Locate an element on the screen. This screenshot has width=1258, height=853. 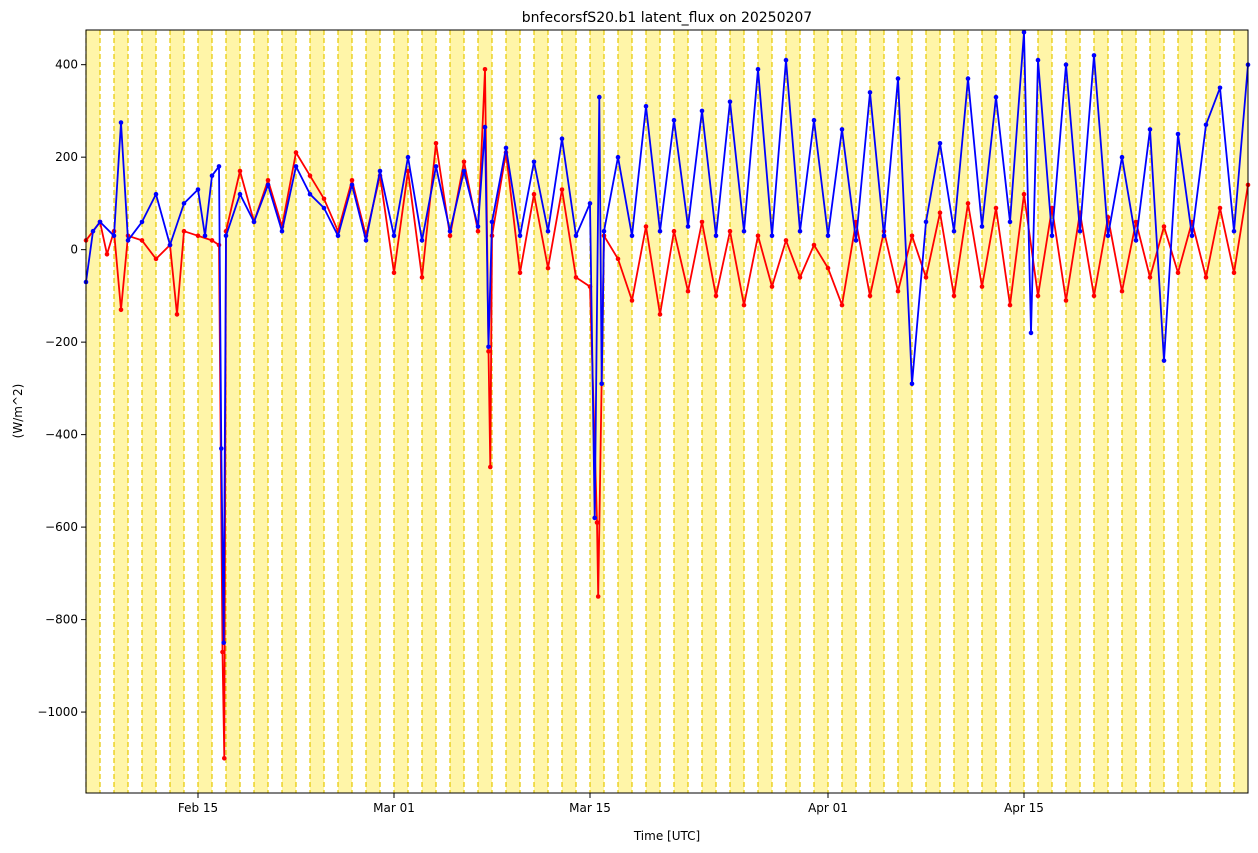
chart-title: bnfecorsfS20.b1 latent_flux on 20250207 is located at coordinates (667, 18).